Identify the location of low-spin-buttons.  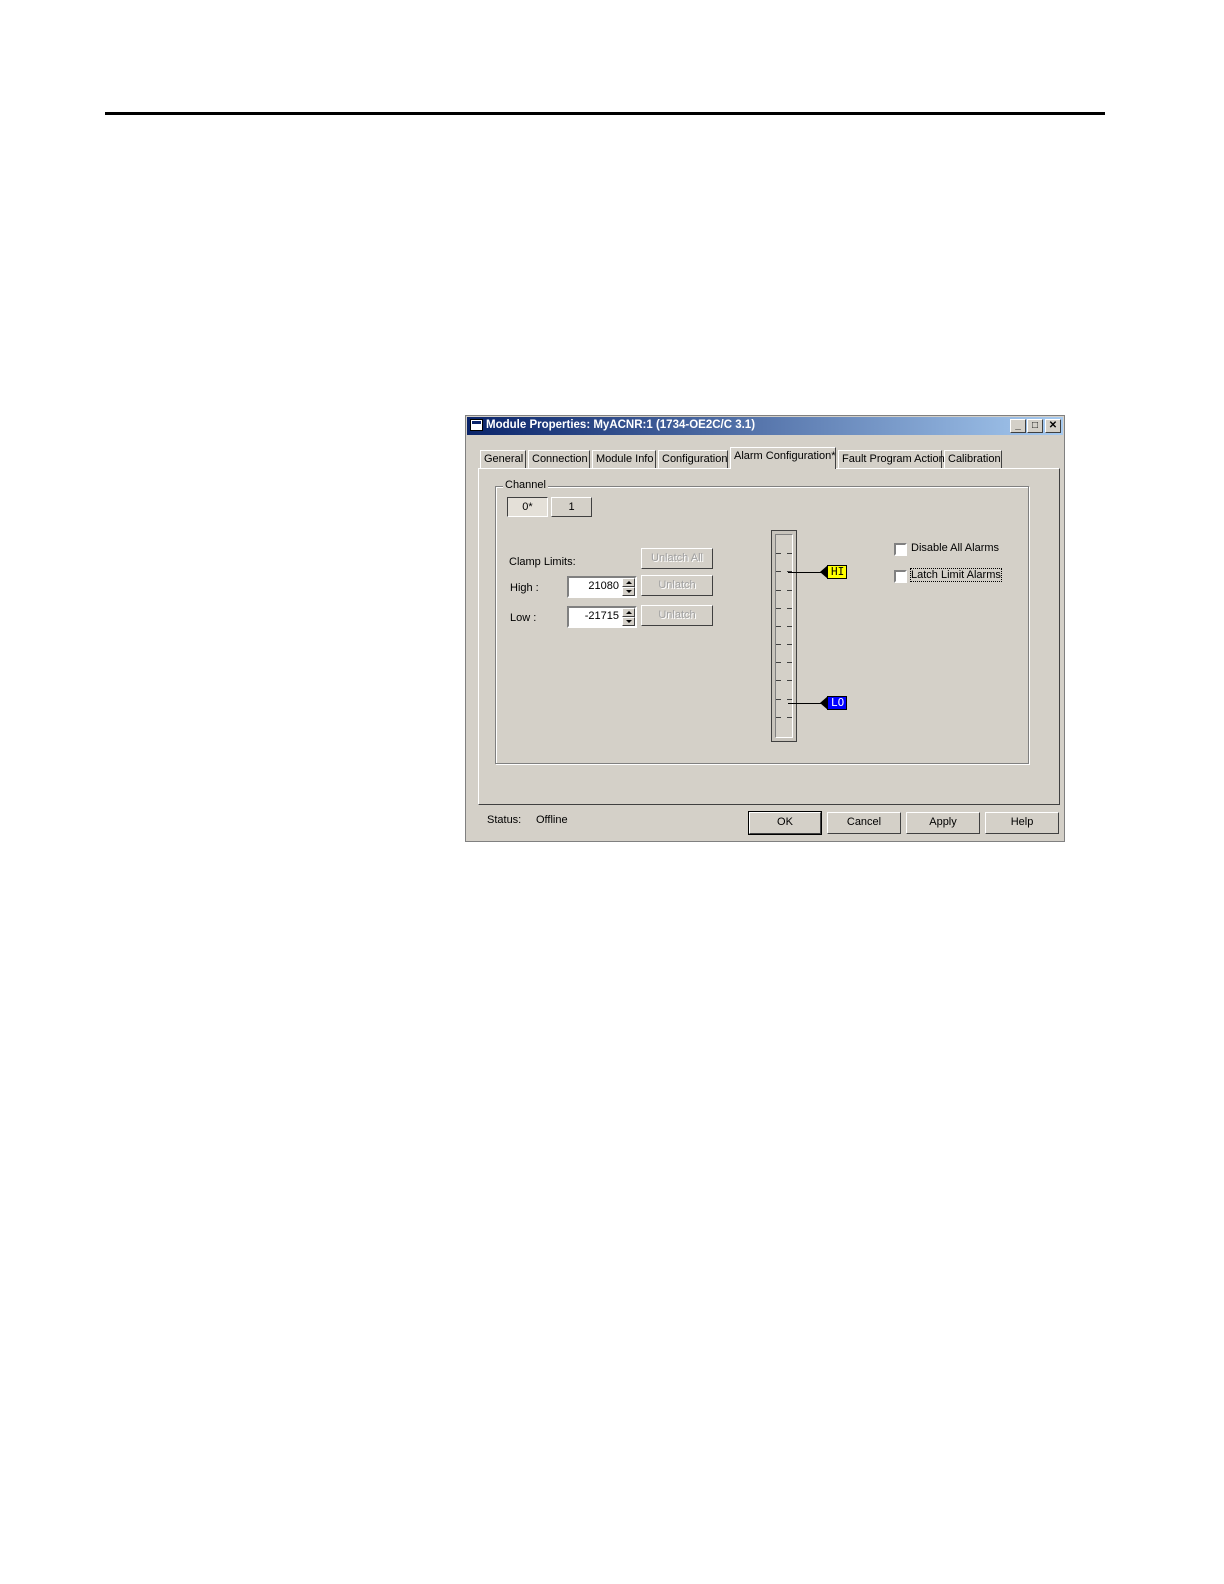
(628, 617).